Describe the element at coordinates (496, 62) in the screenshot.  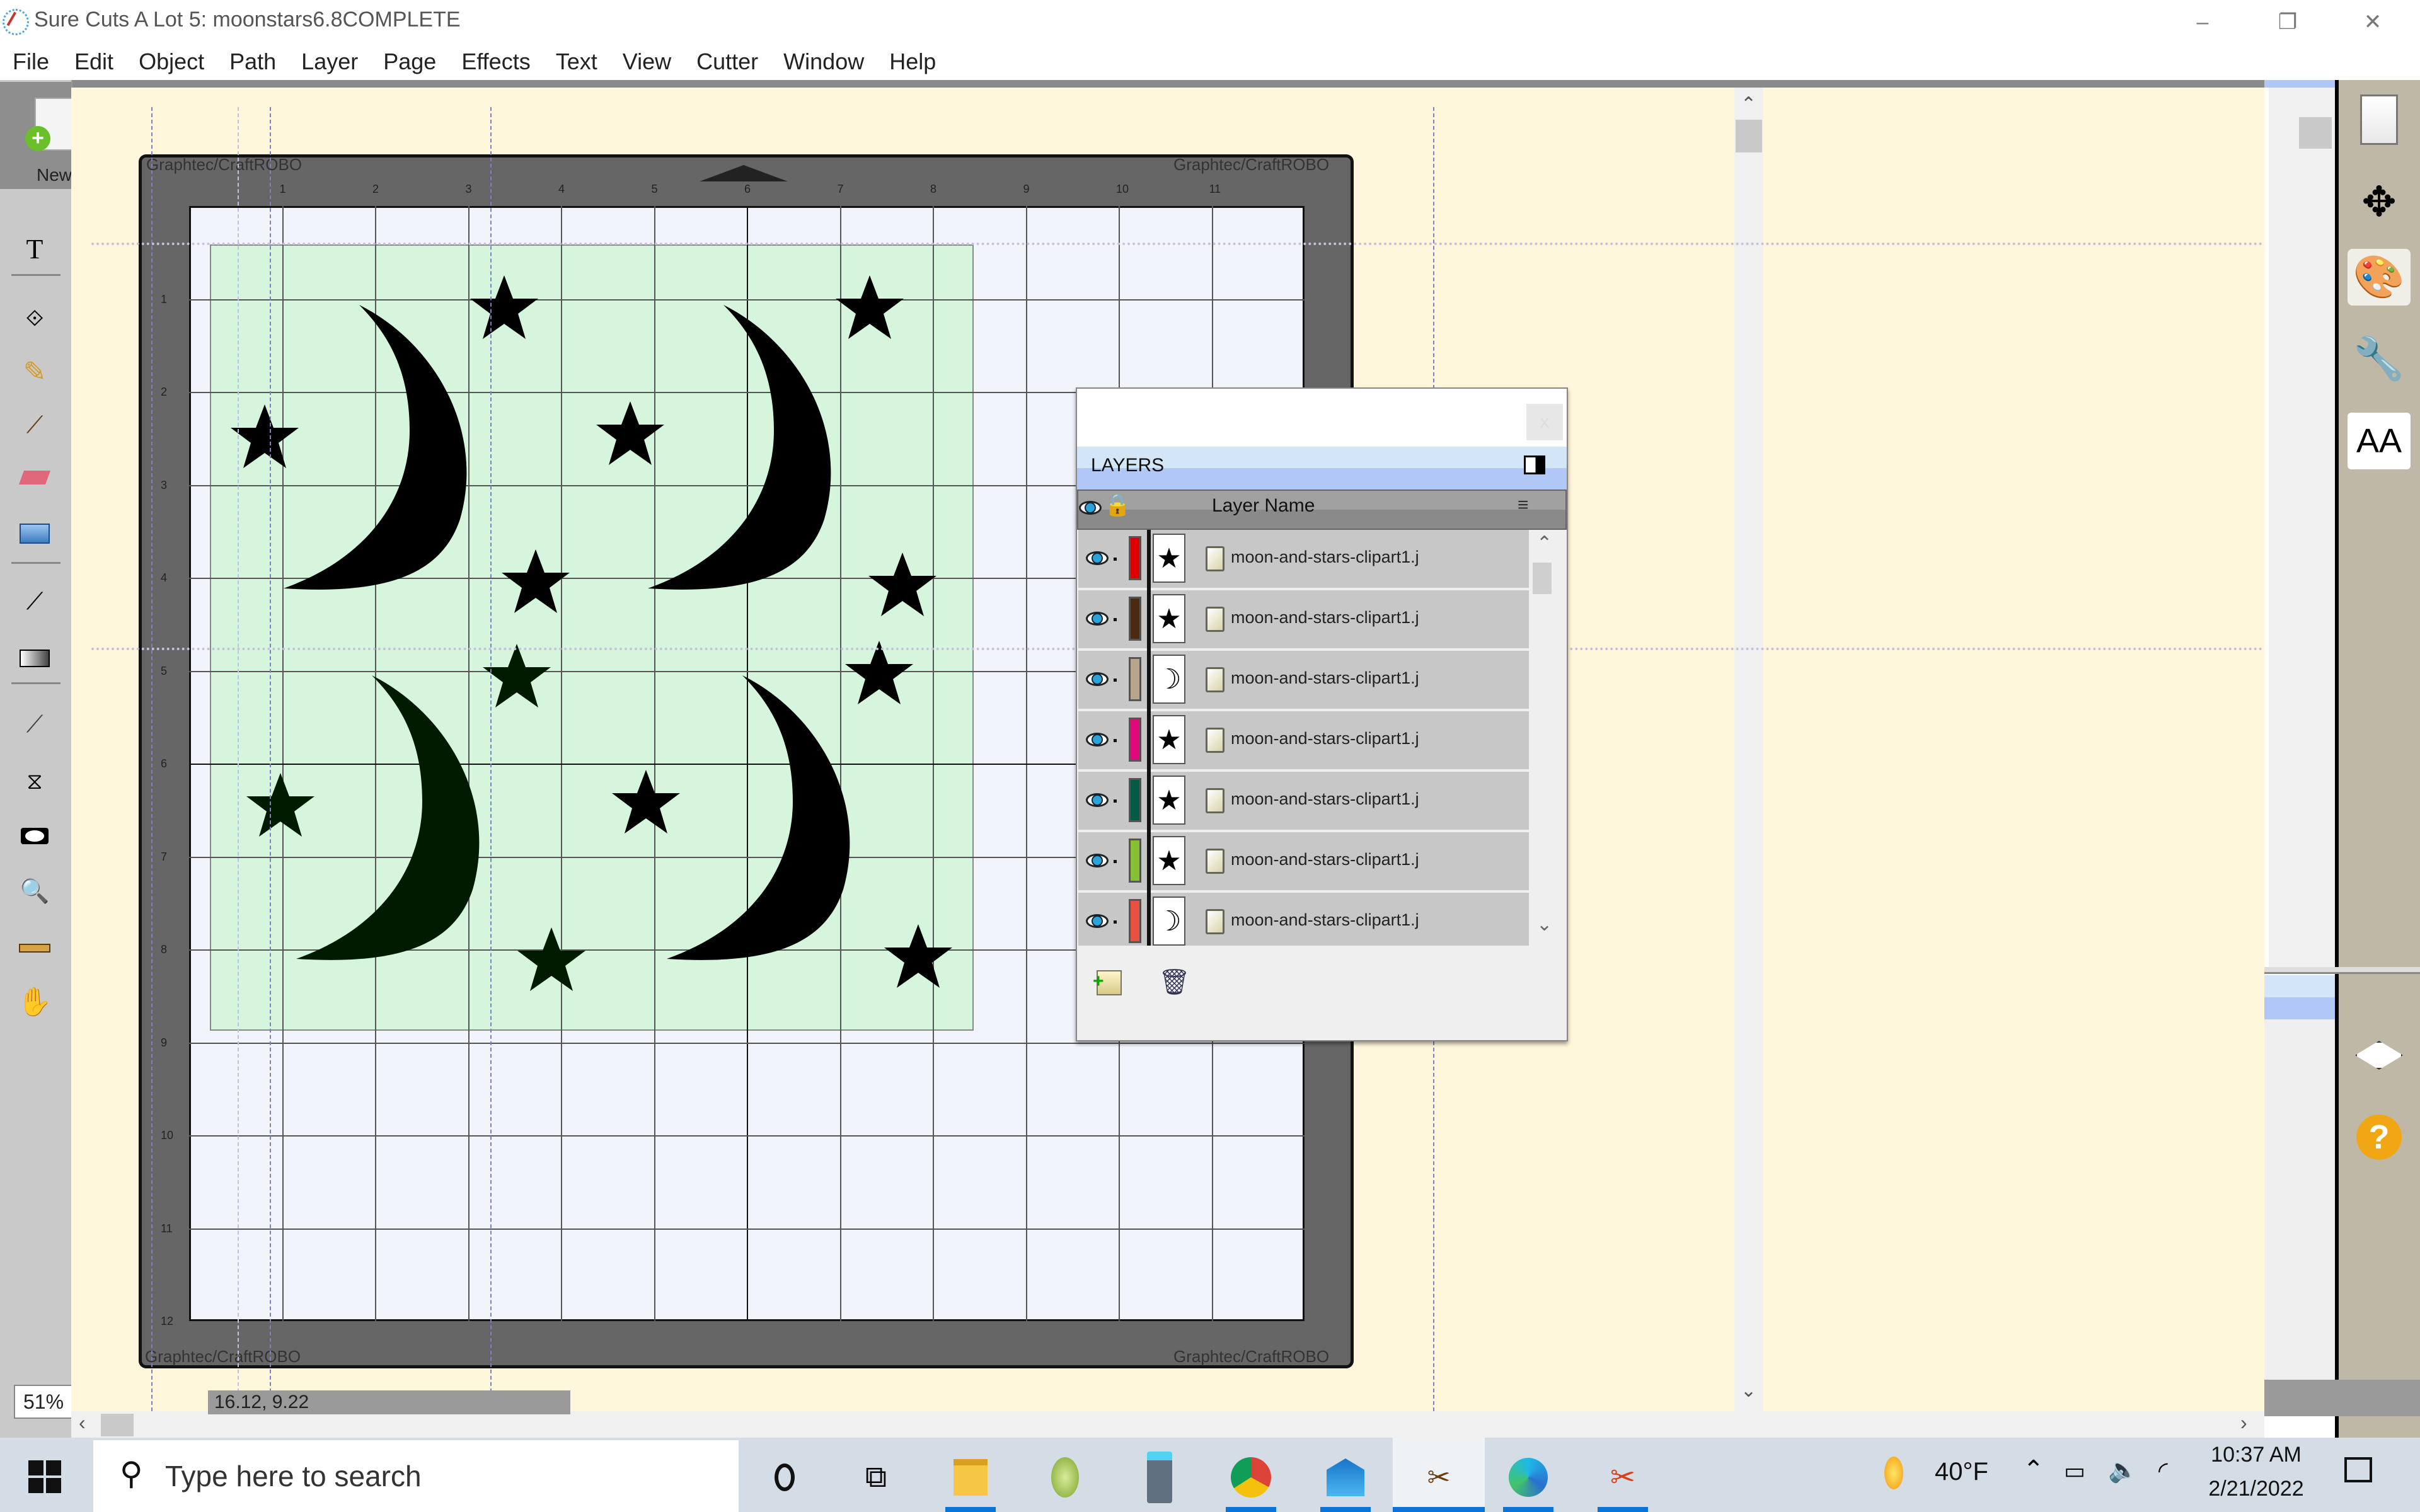
I see `menu-effects: Effects` at that location.